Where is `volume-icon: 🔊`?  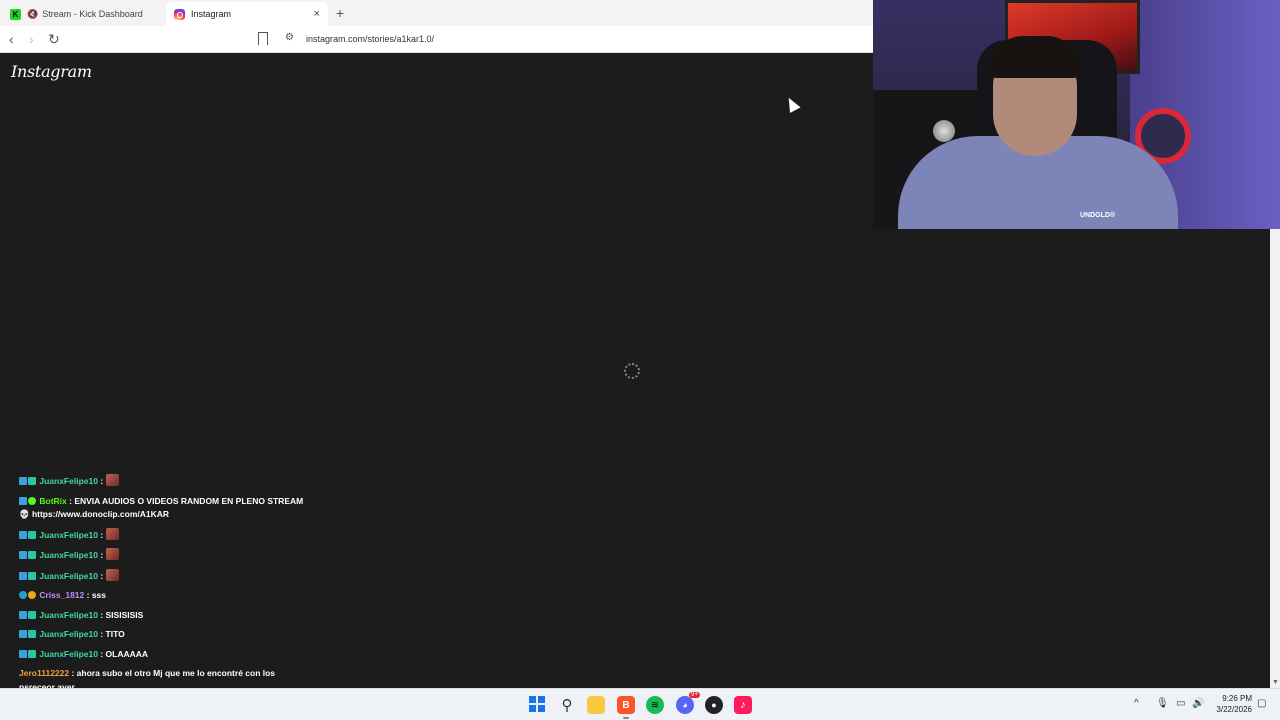
volume-icon: 🔊 is located at coordinates (1198, 703).